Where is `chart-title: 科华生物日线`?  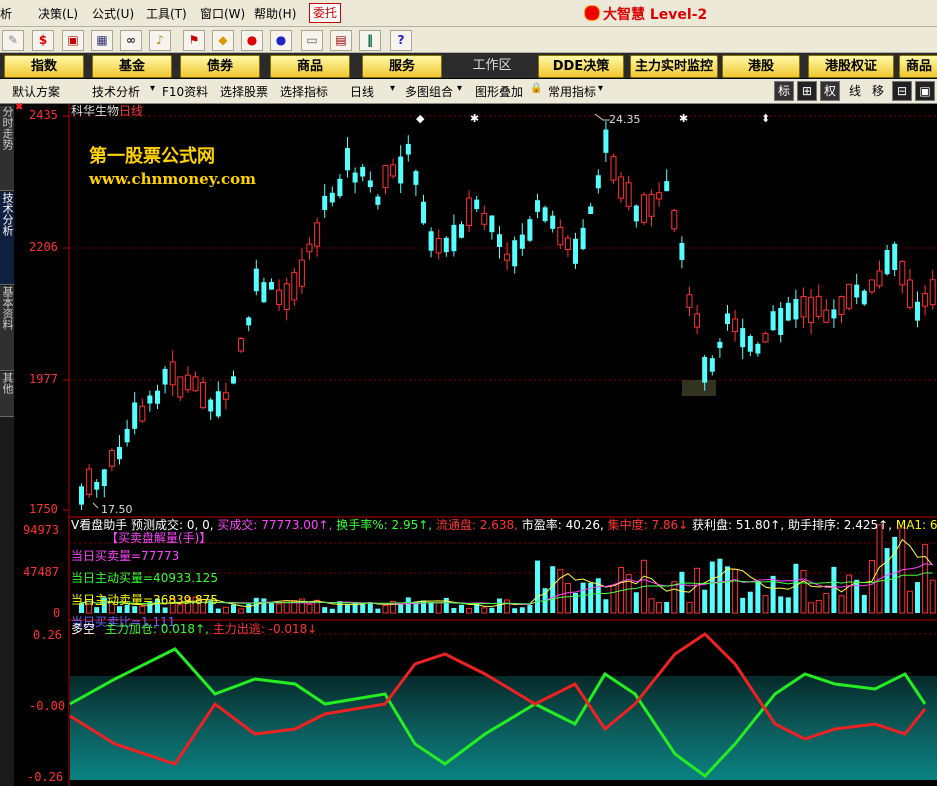
chart-title: 科华生物日线 is located at coordinates (107, 110).